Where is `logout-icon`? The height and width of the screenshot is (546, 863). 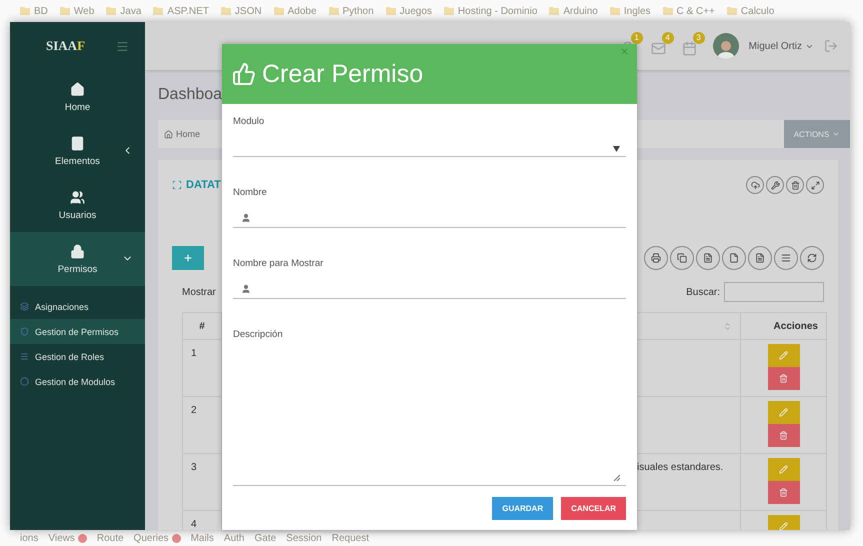 logout-icon is located at coordinates (831, 46).